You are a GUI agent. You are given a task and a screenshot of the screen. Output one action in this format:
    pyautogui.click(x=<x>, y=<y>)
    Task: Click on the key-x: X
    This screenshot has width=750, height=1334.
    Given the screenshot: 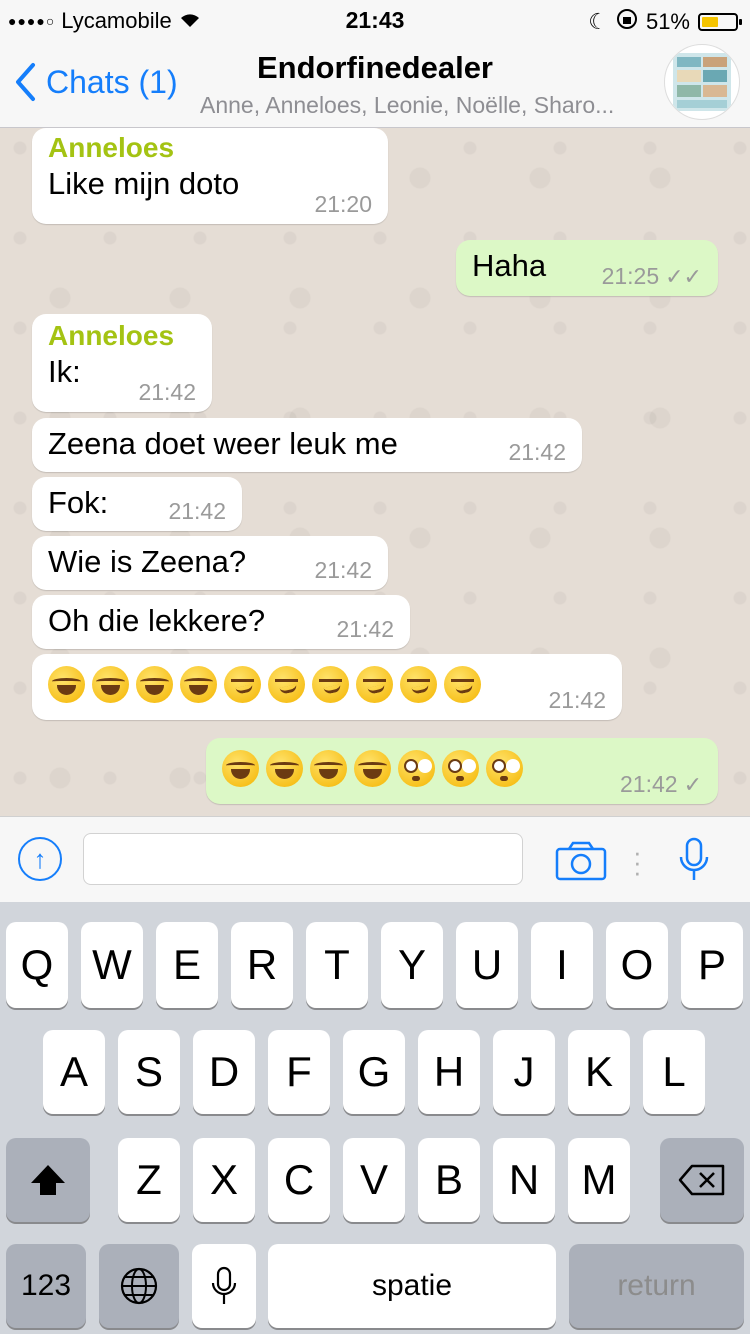 What is the action you would take?
    pyautogui.click(x=224, y=1180)
    